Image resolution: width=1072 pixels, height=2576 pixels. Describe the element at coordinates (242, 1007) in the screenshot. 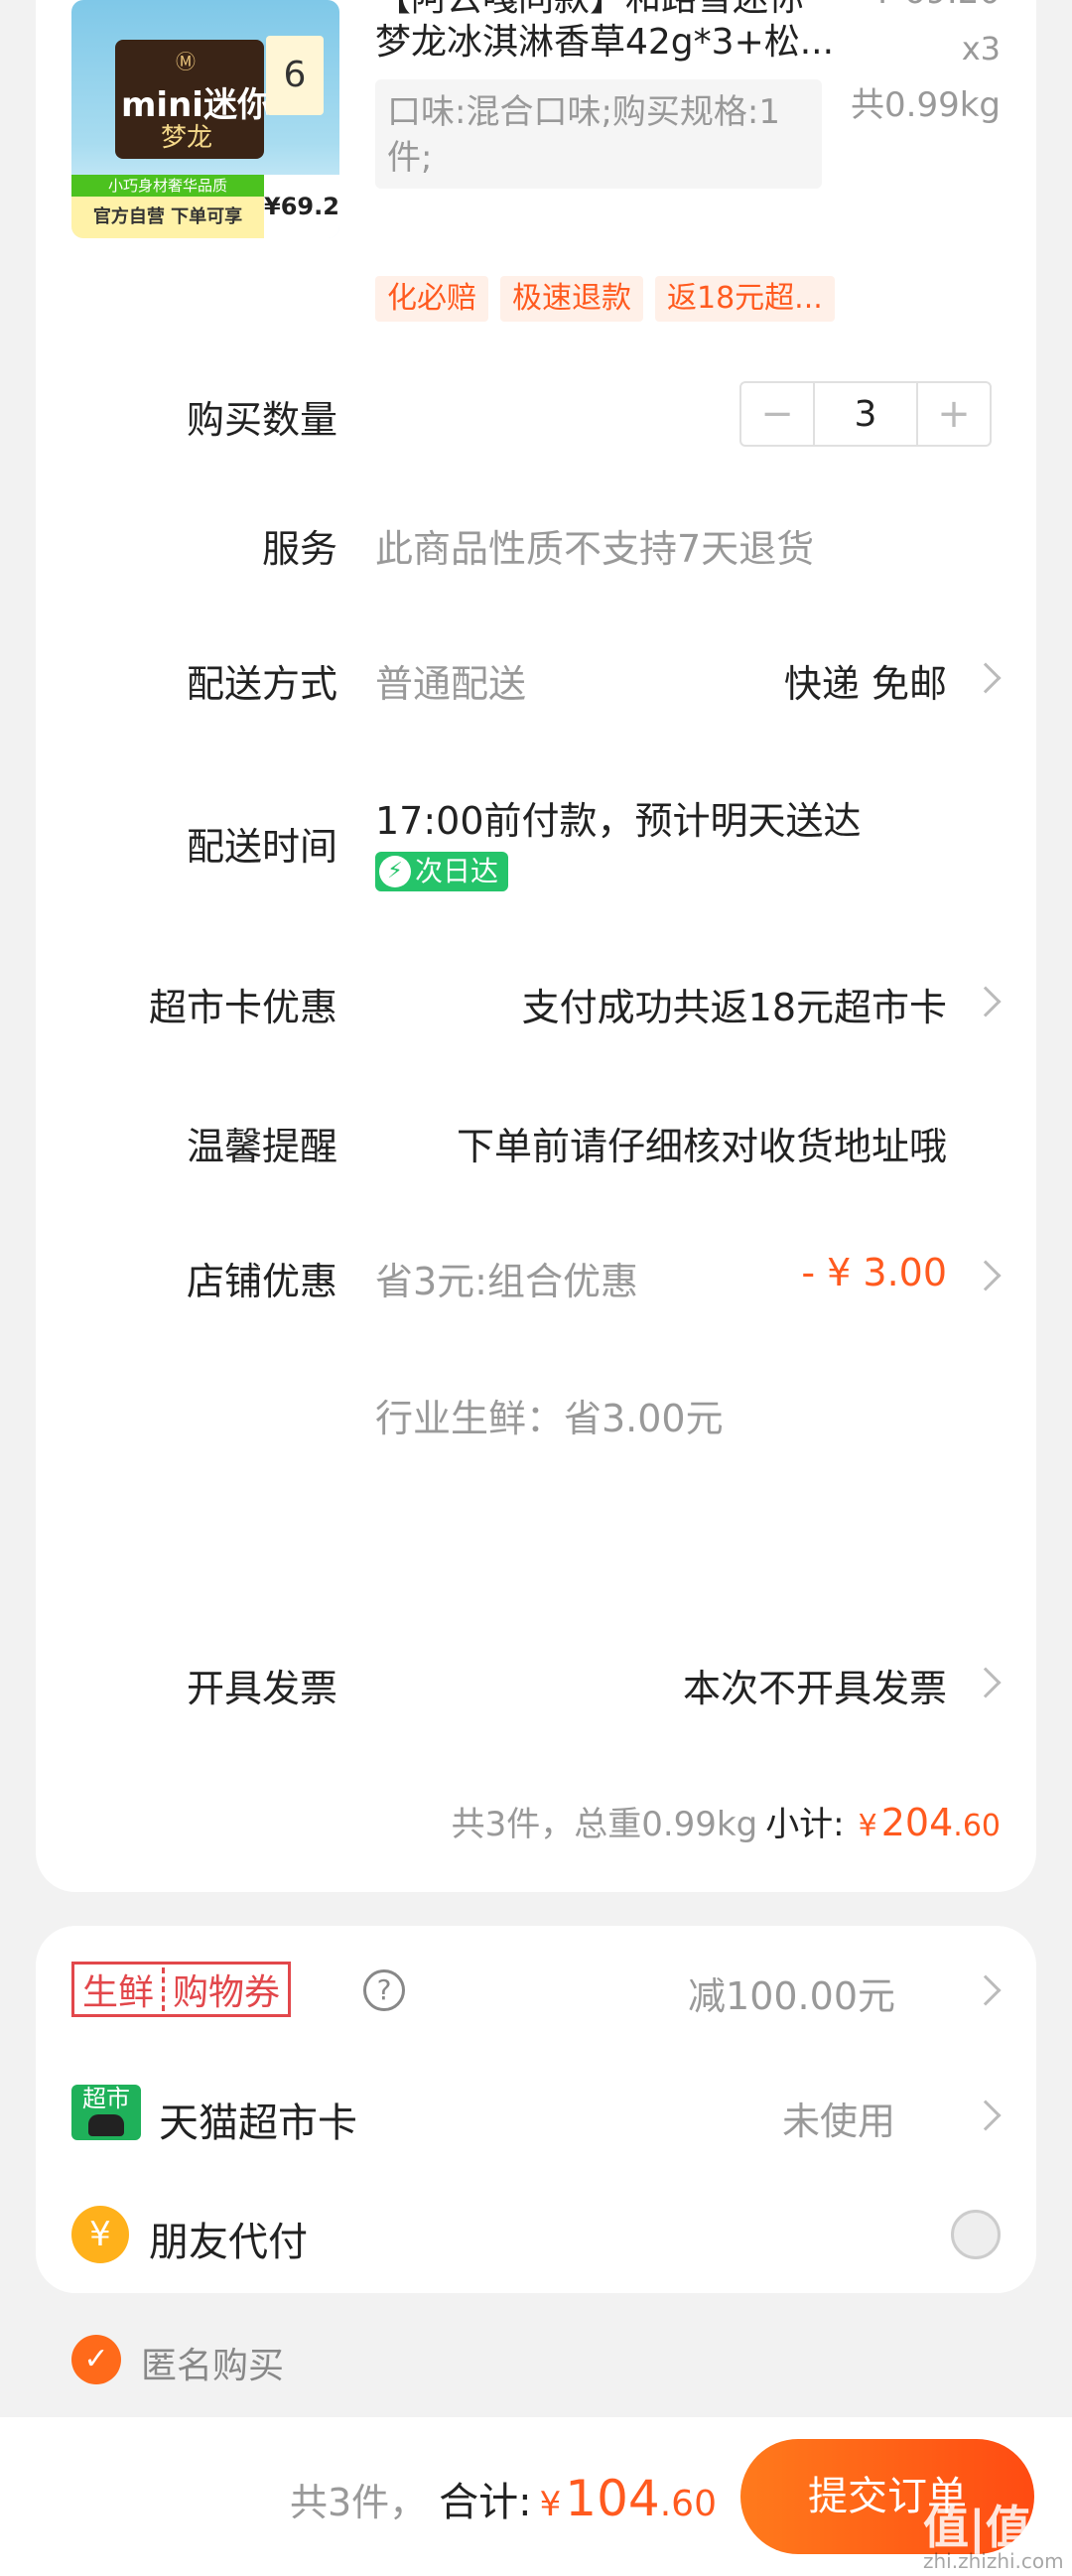

I see `card-discount-label: 超市卡优惠` at that location.